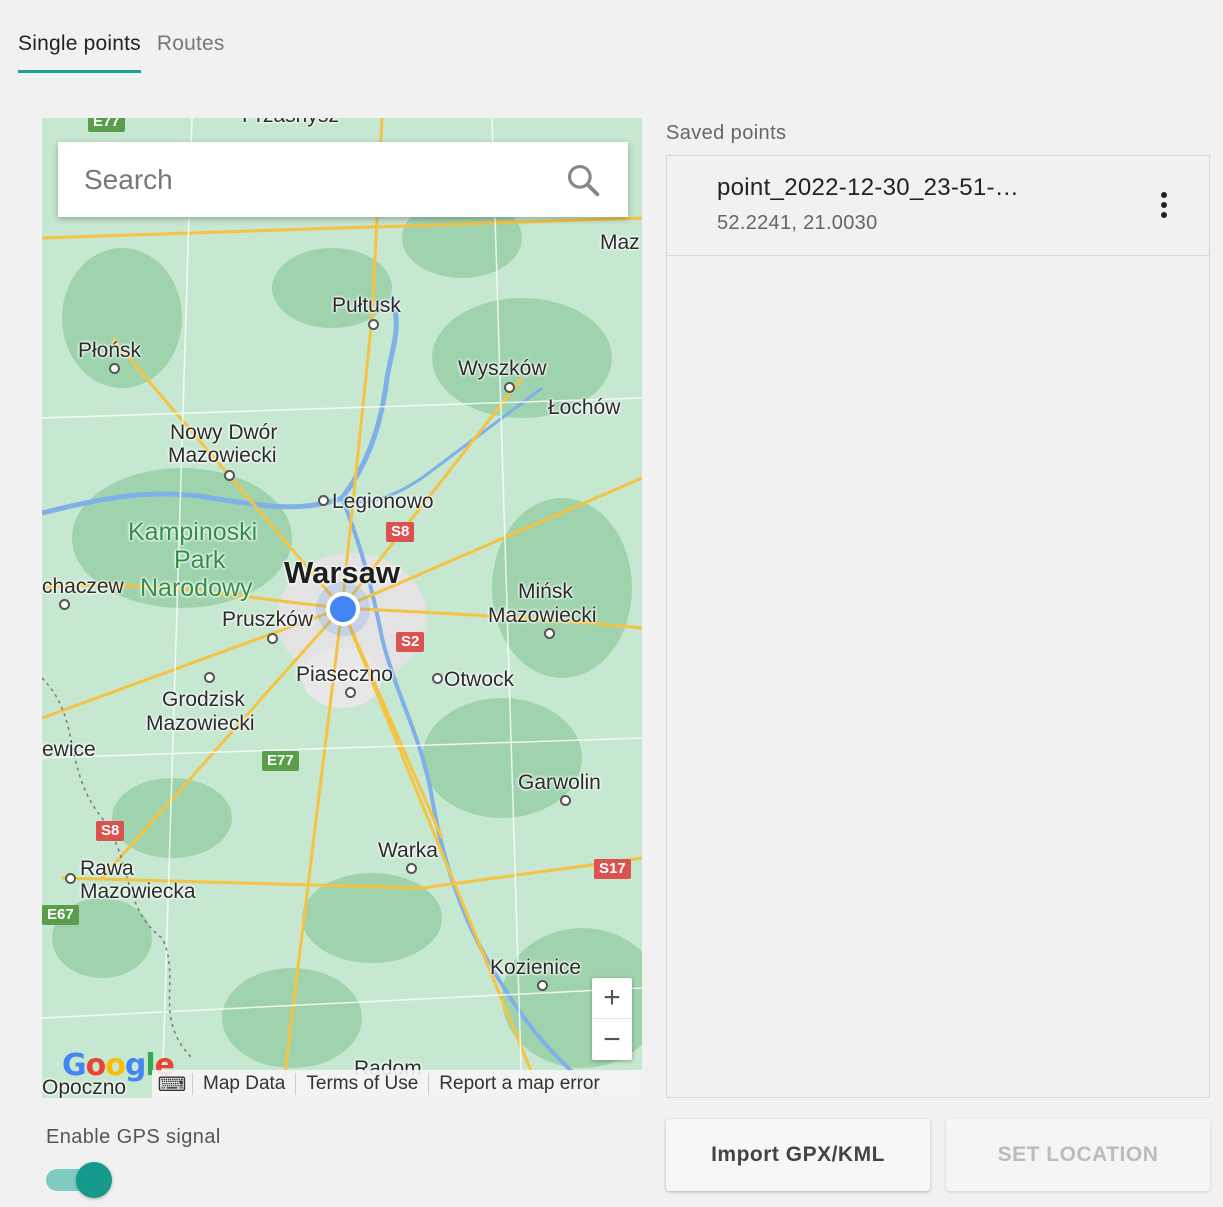 This screenshot has height=1207, width=1223. I want to click on map-label-legionowo: Legionowo, so click(383, 501).